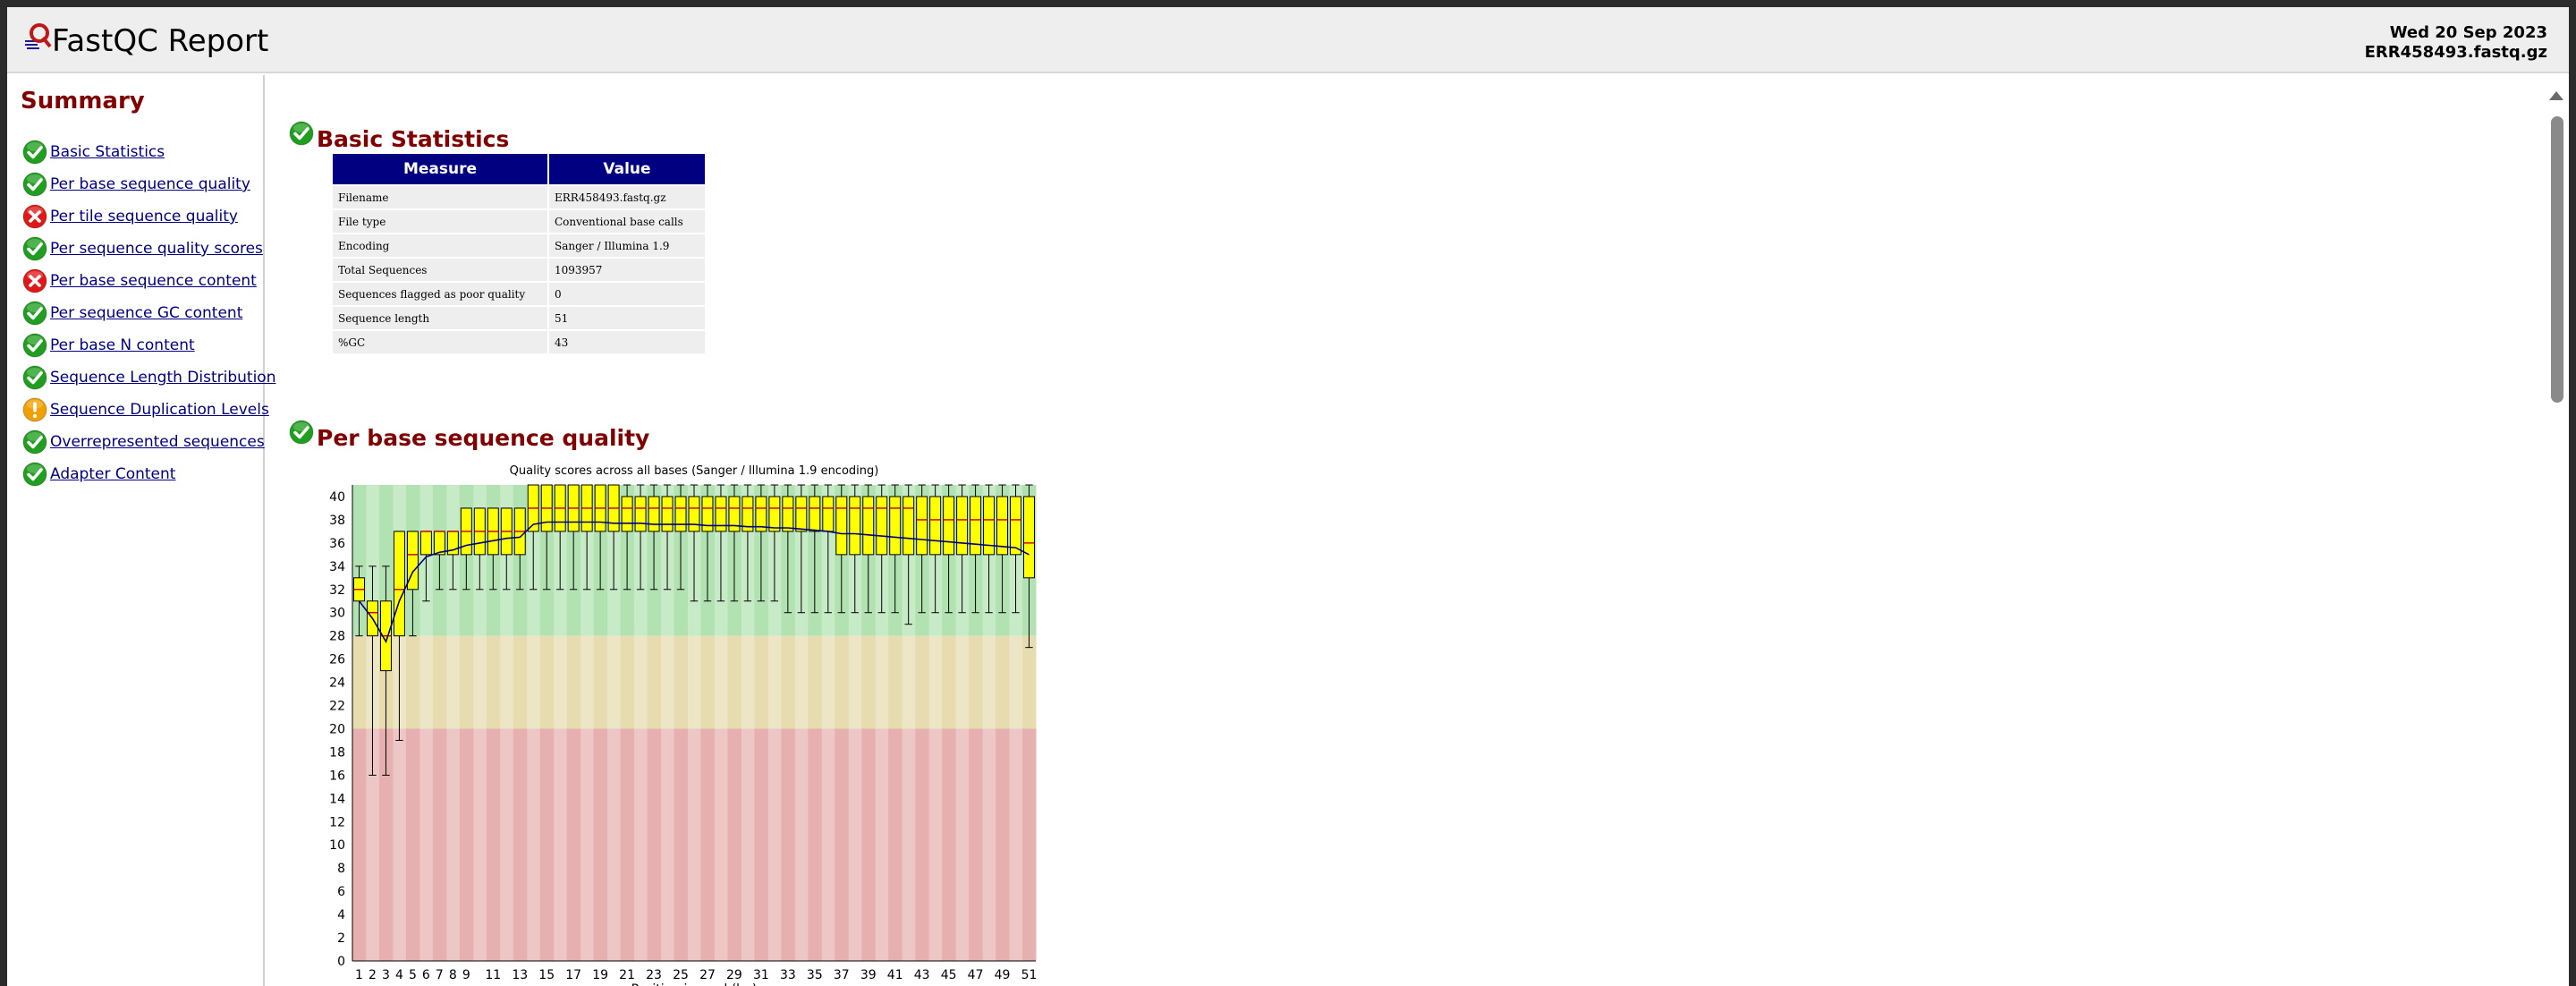  Describe the element at coordinates (627, 221) in the screenshot. I see `value-cell: Conventional base calls` at that location.